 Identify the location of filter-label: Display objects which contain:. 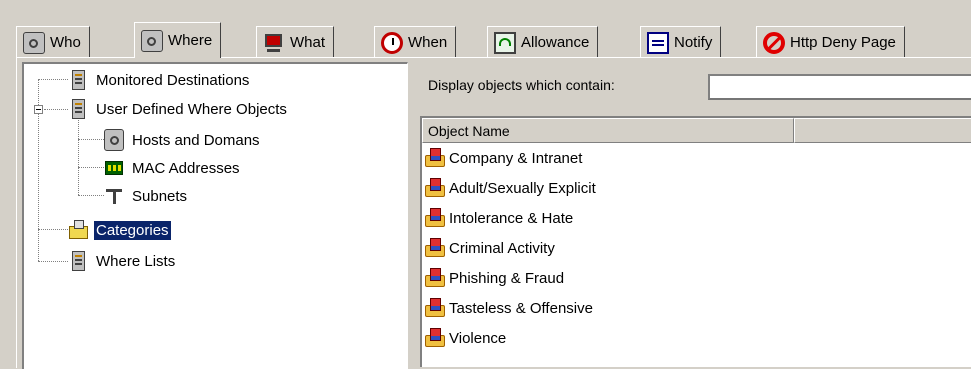
(521, 85).